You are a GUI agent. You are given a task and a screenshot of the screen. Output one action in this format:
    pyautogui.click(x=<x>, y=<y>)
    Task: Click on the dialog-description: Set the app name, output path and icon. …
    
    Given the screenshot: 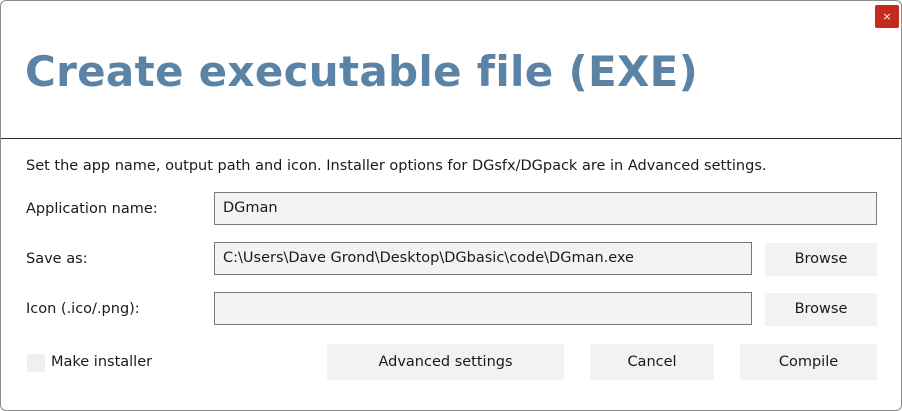 What is the action you would take?
    pyautogui.click(x=396, y=166)
    